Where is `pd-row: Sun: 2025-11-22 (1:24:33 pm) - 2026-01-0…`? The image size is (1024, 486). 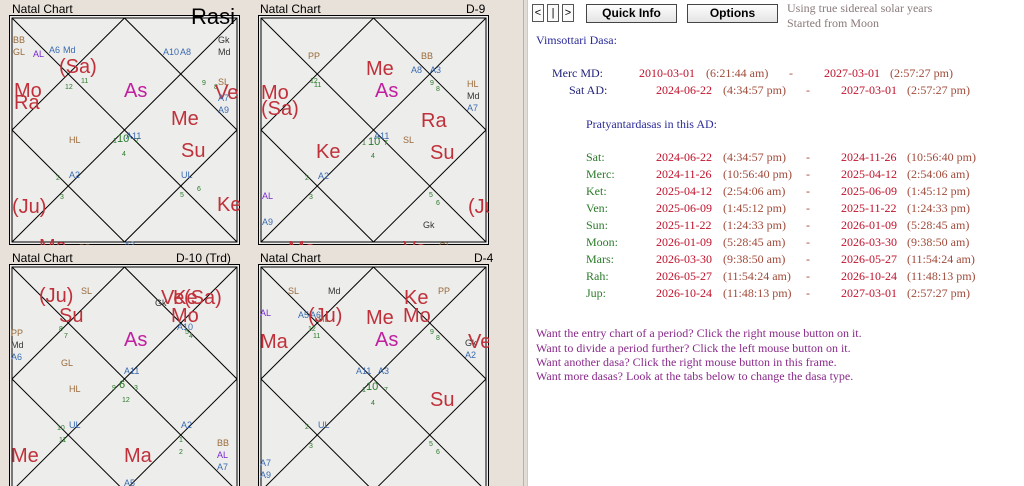 pd-row: Sun: 2025-11-22 (1:24:33 pm) - 2026-01-0… is located at coordinates (776, 226).